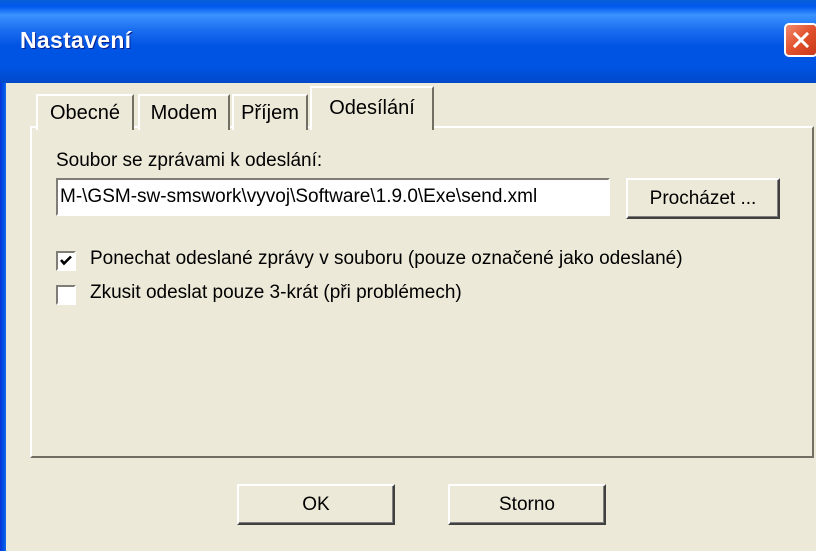 The width and height of the screenshot is (816, 551). I want to click on ok-button: OK, so click(316, 504).